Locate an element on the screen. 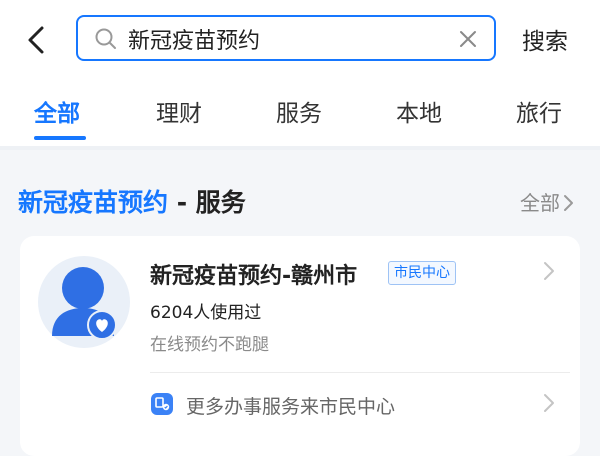 The width and height of the screenshot is (600, 456). search-input is located at coordinates (288, 39).